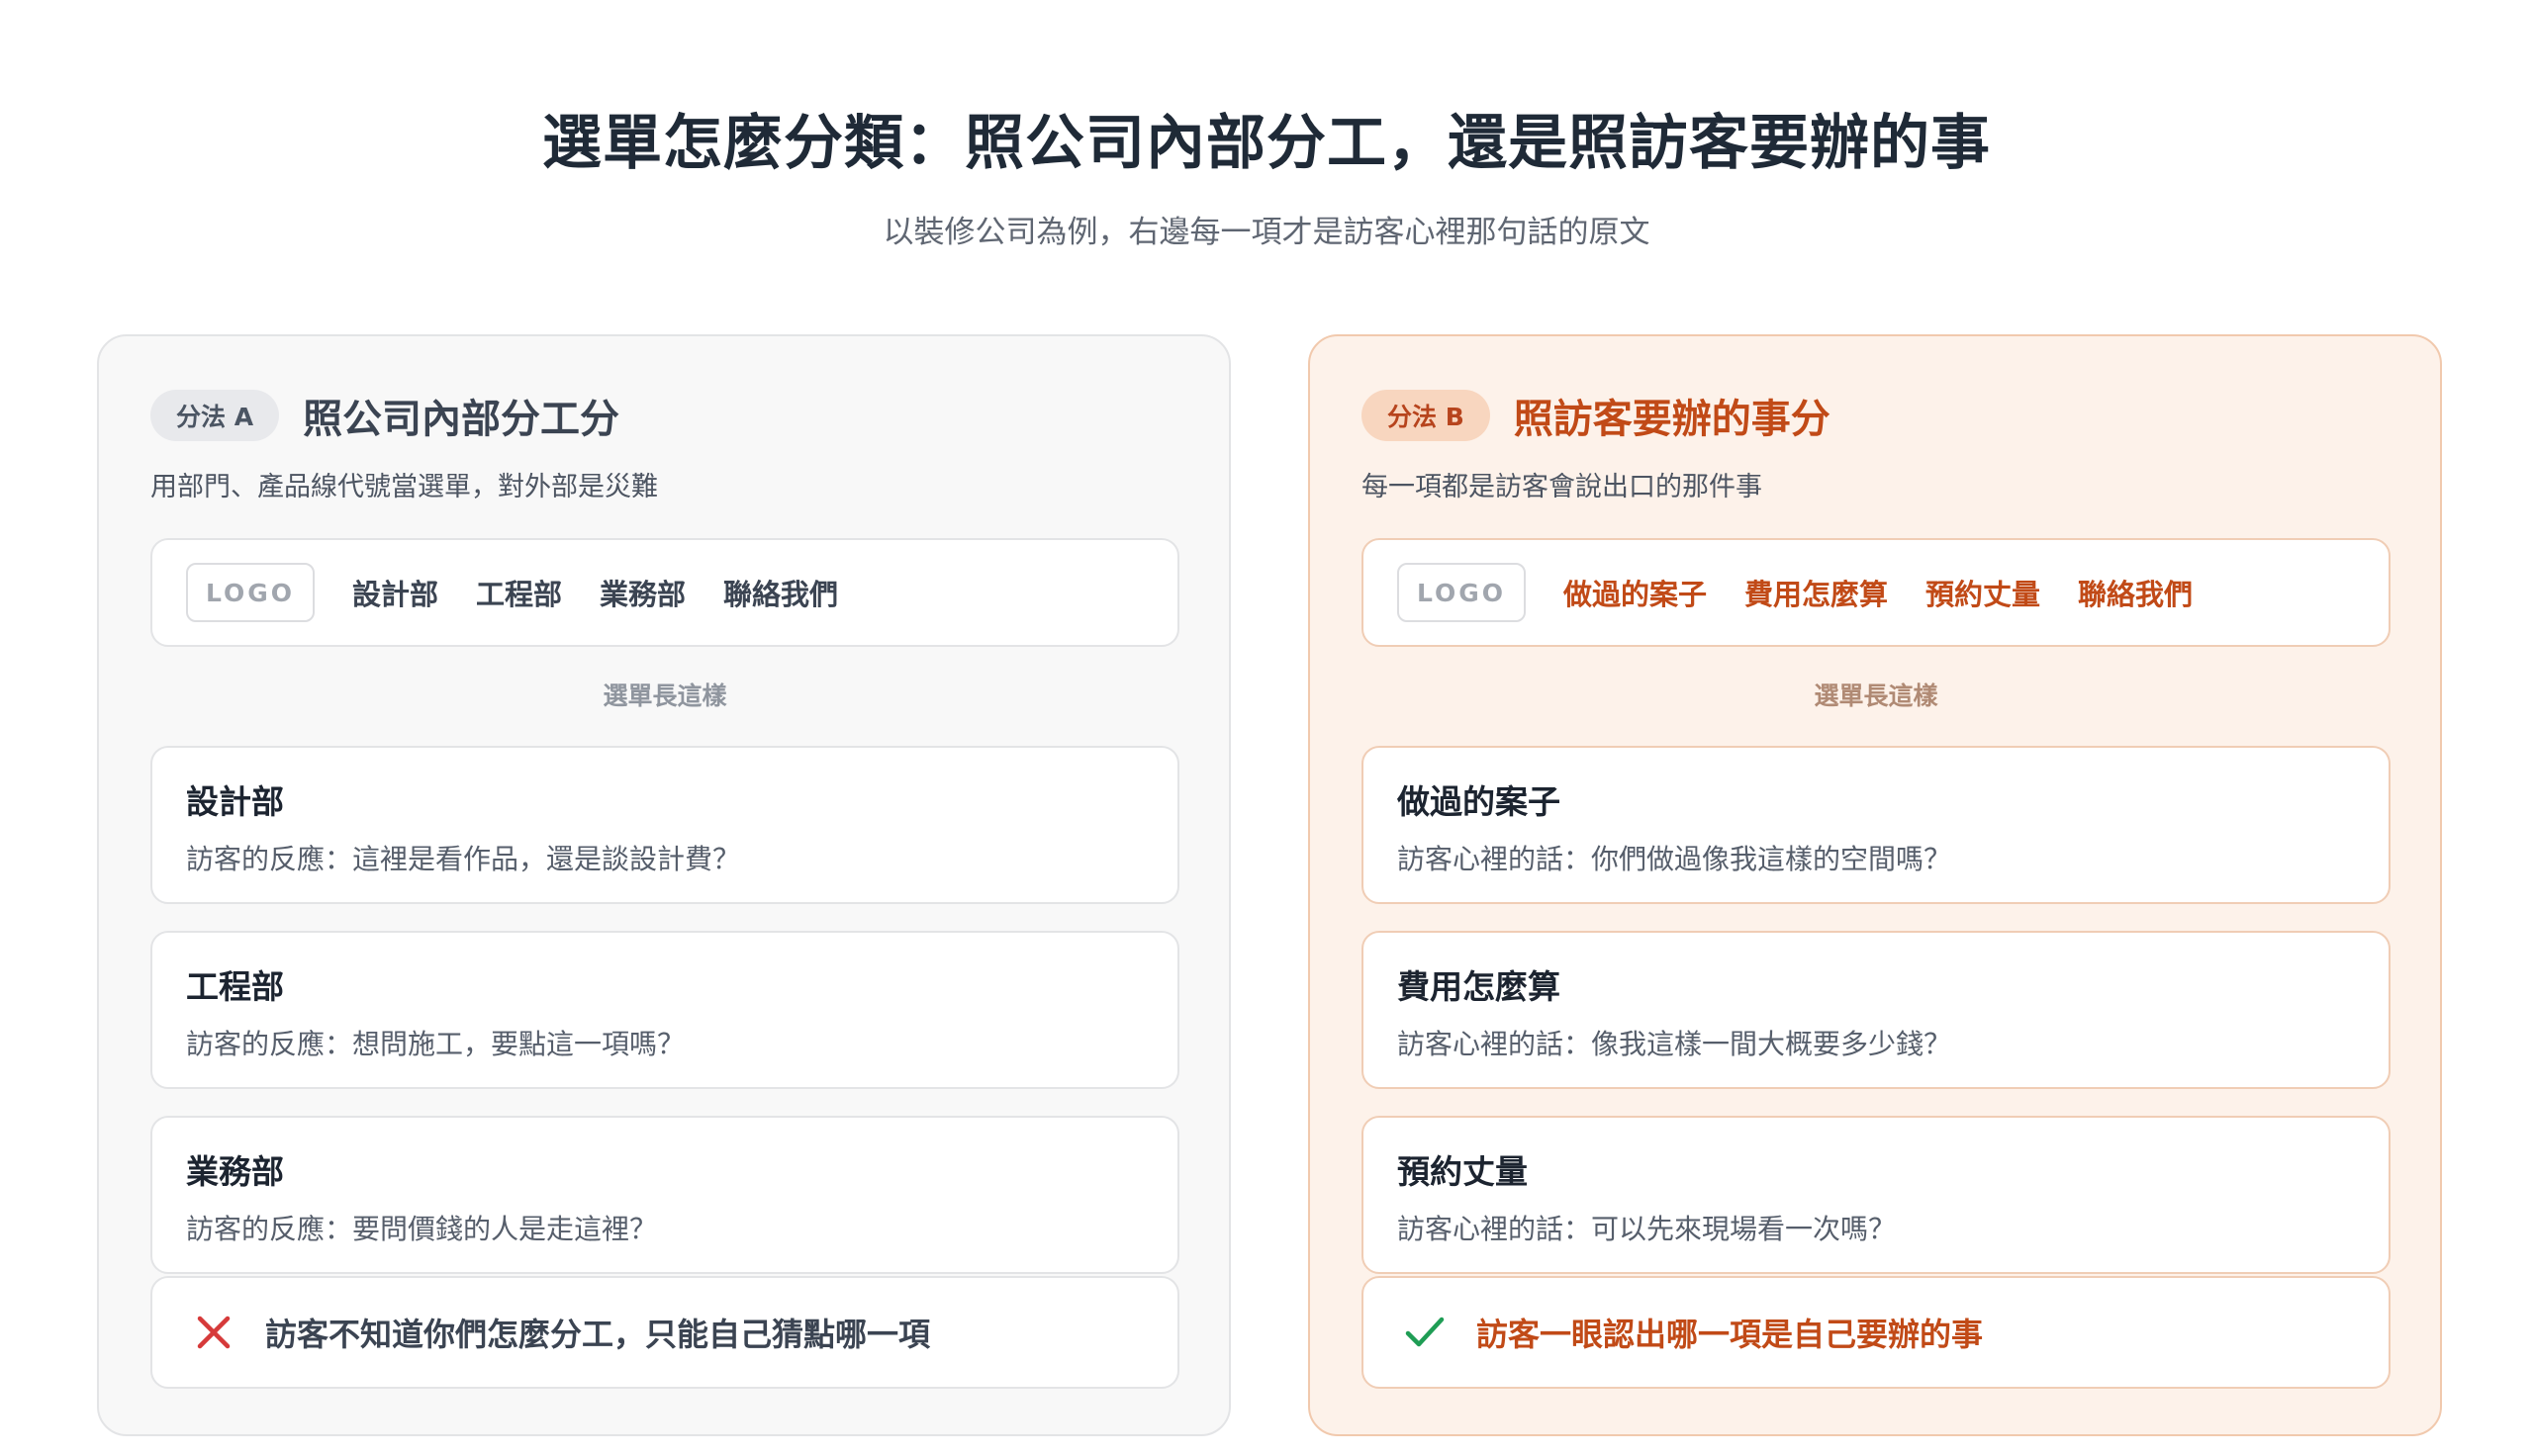  Describe the element at coordinates (664, 1195) in the screenshot. I see `menu-item-card: 業務部 訪客的反應：要問價錢的人是走這裡？` at that location.